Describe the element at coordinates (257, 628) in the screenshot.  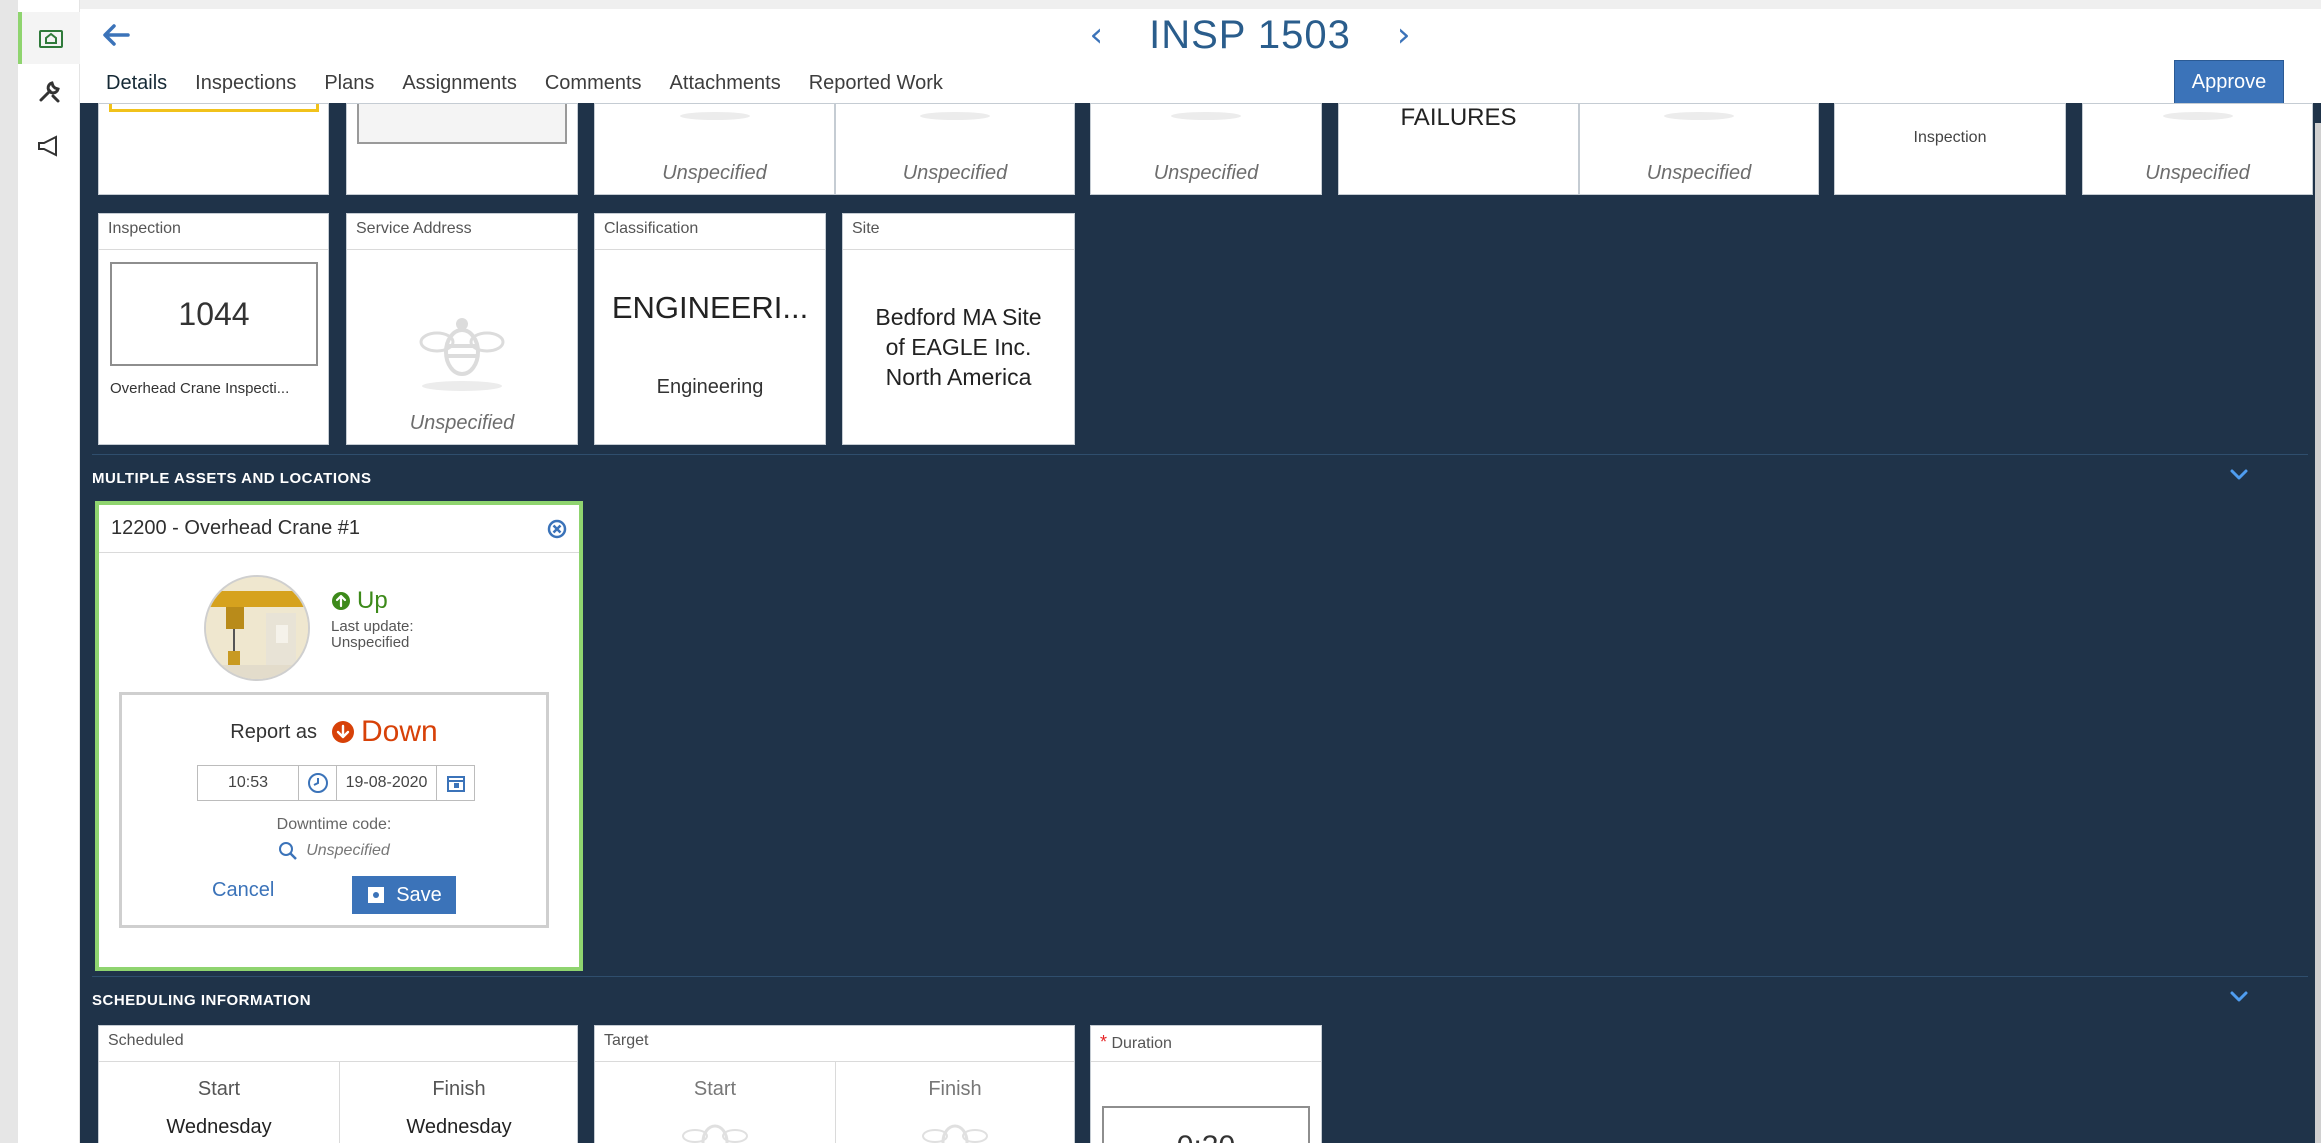
I see `asset-photo` at that location.